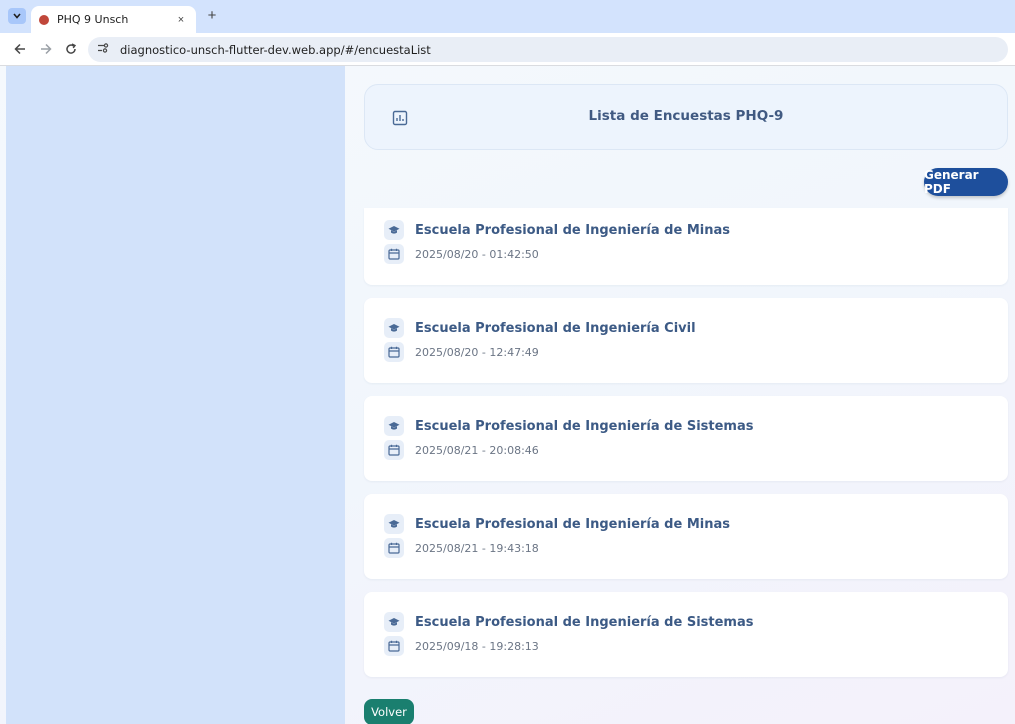  I want to click on browser-tab-active: PHQ 9 Unsch ×, so click(113, 19).